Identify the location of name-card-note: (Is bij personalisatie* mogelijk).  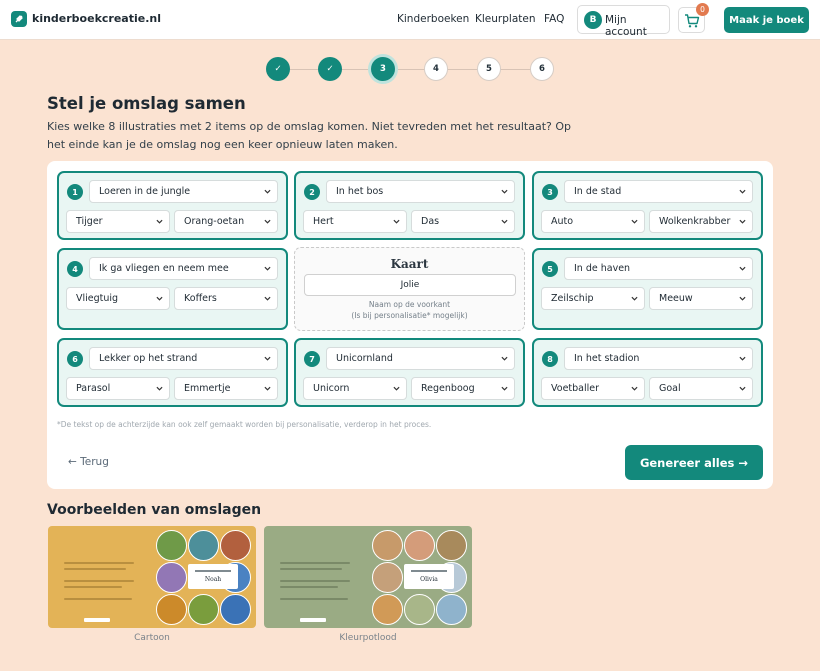
(409, 315).